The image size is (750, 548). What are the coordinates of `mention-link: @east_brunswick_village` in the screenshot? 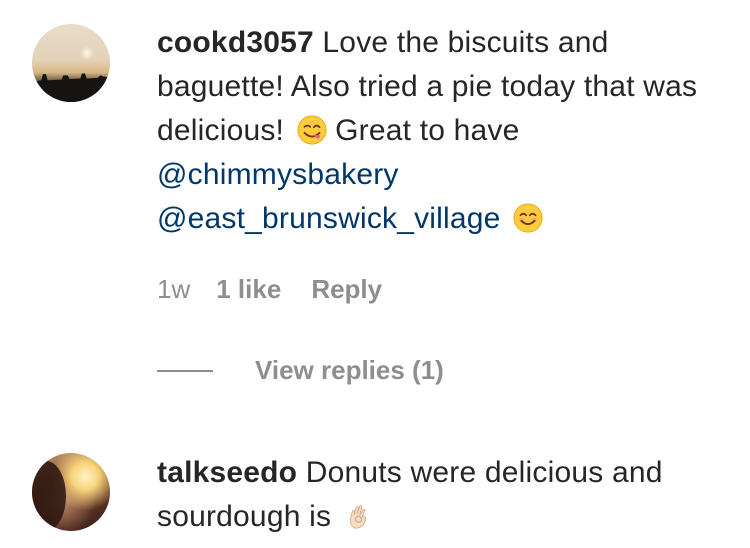 It's located at (329, 218).